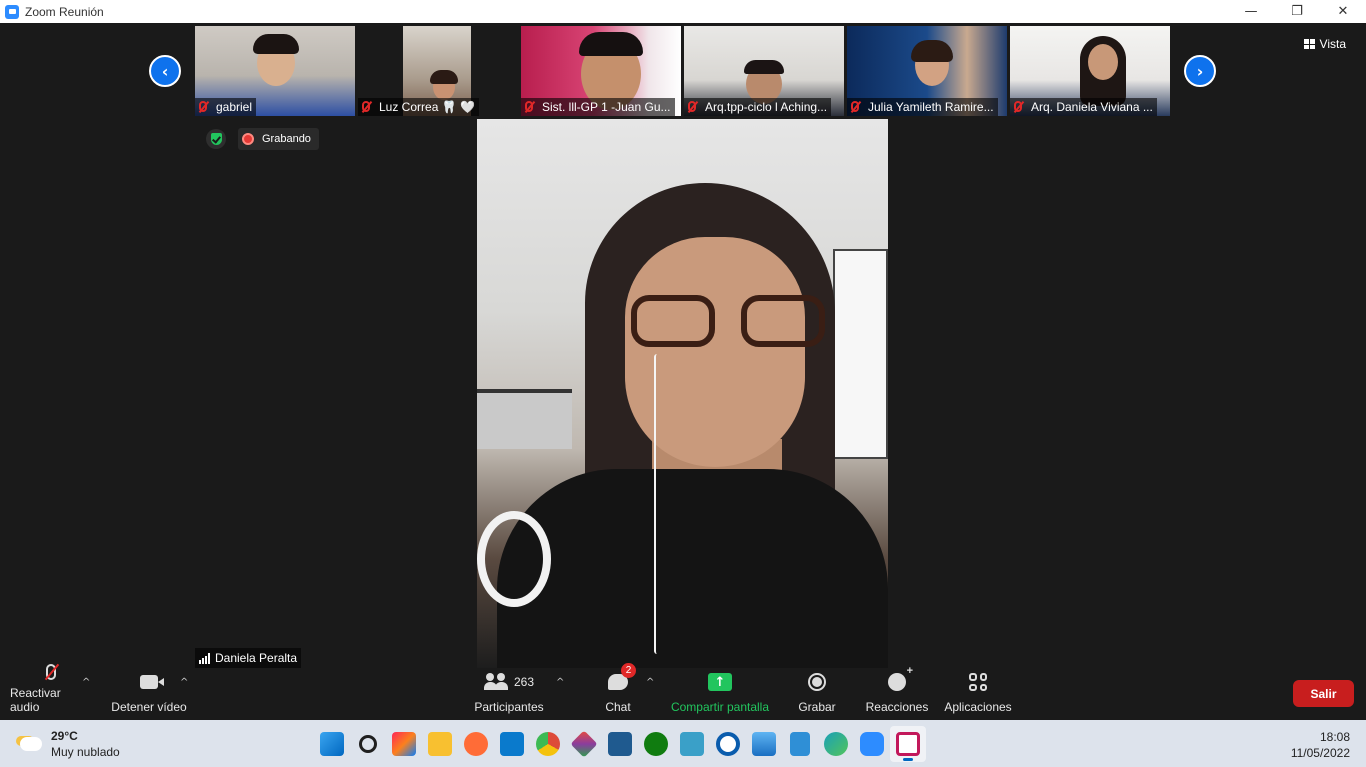 This screenshot has height=767, width=1366. I want to click on notepad-icon, so click(800, 744).